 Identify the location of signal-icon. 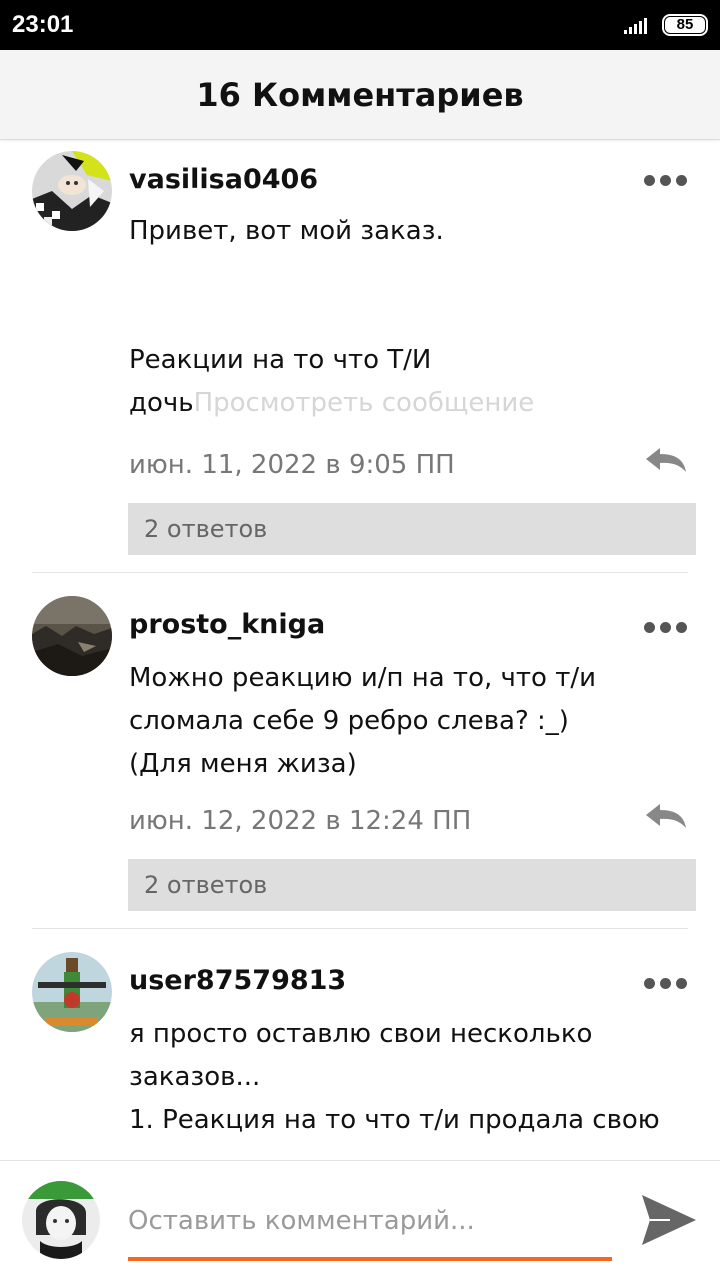
(635, 26).